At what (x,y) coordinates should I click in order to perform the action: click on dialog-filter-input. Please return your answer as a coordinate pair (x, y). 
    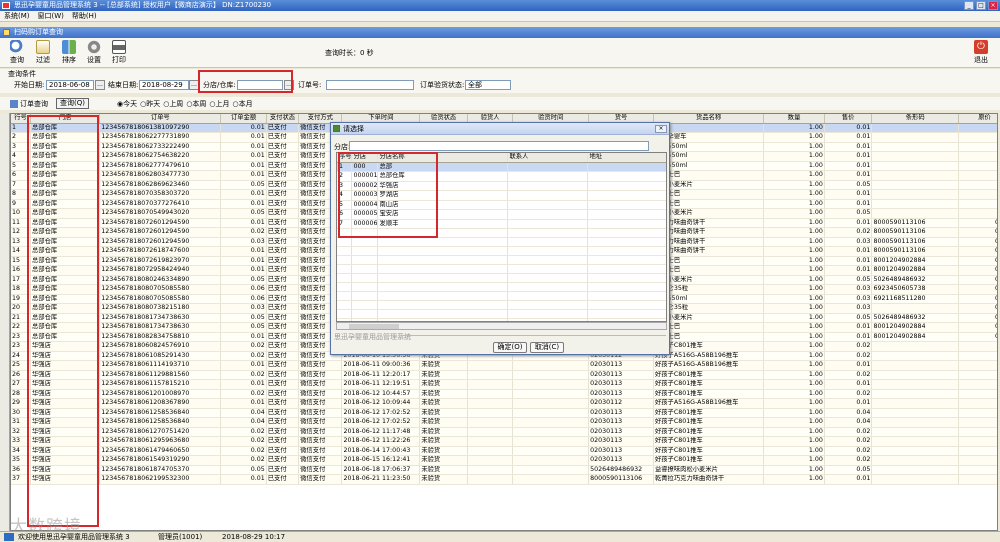
    Looking at the image, I should click on (499, 146).